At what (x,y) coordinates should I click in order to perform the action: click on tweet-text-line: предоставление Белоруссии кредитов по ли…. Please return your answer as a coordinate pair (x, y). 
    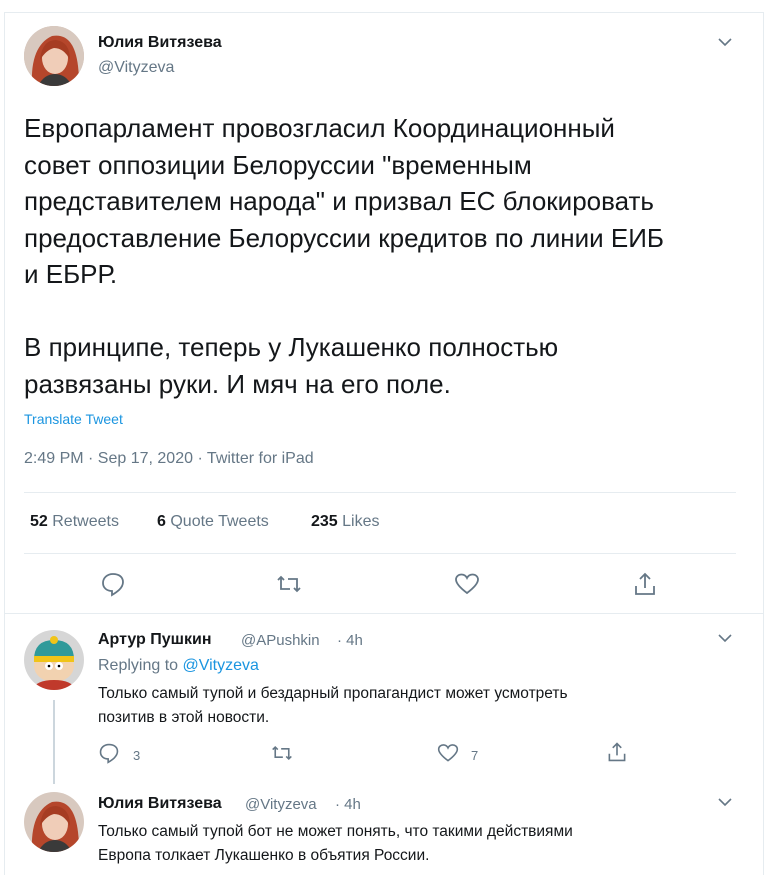
    Looking at the image, I should click on (344, 237).